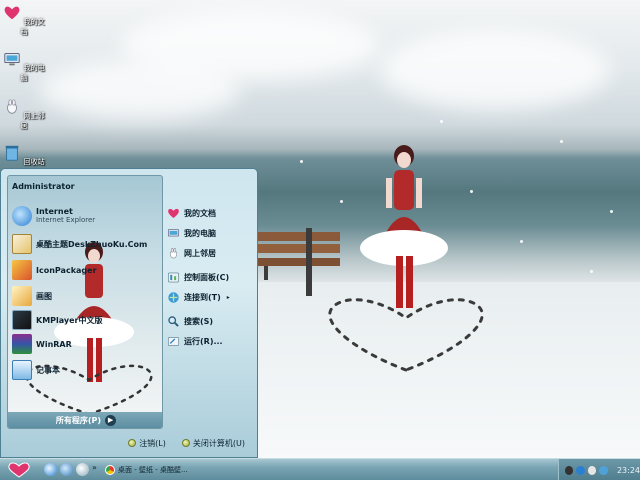  I want to click on quicklaunch-expand-icon: », so click(94, 467).